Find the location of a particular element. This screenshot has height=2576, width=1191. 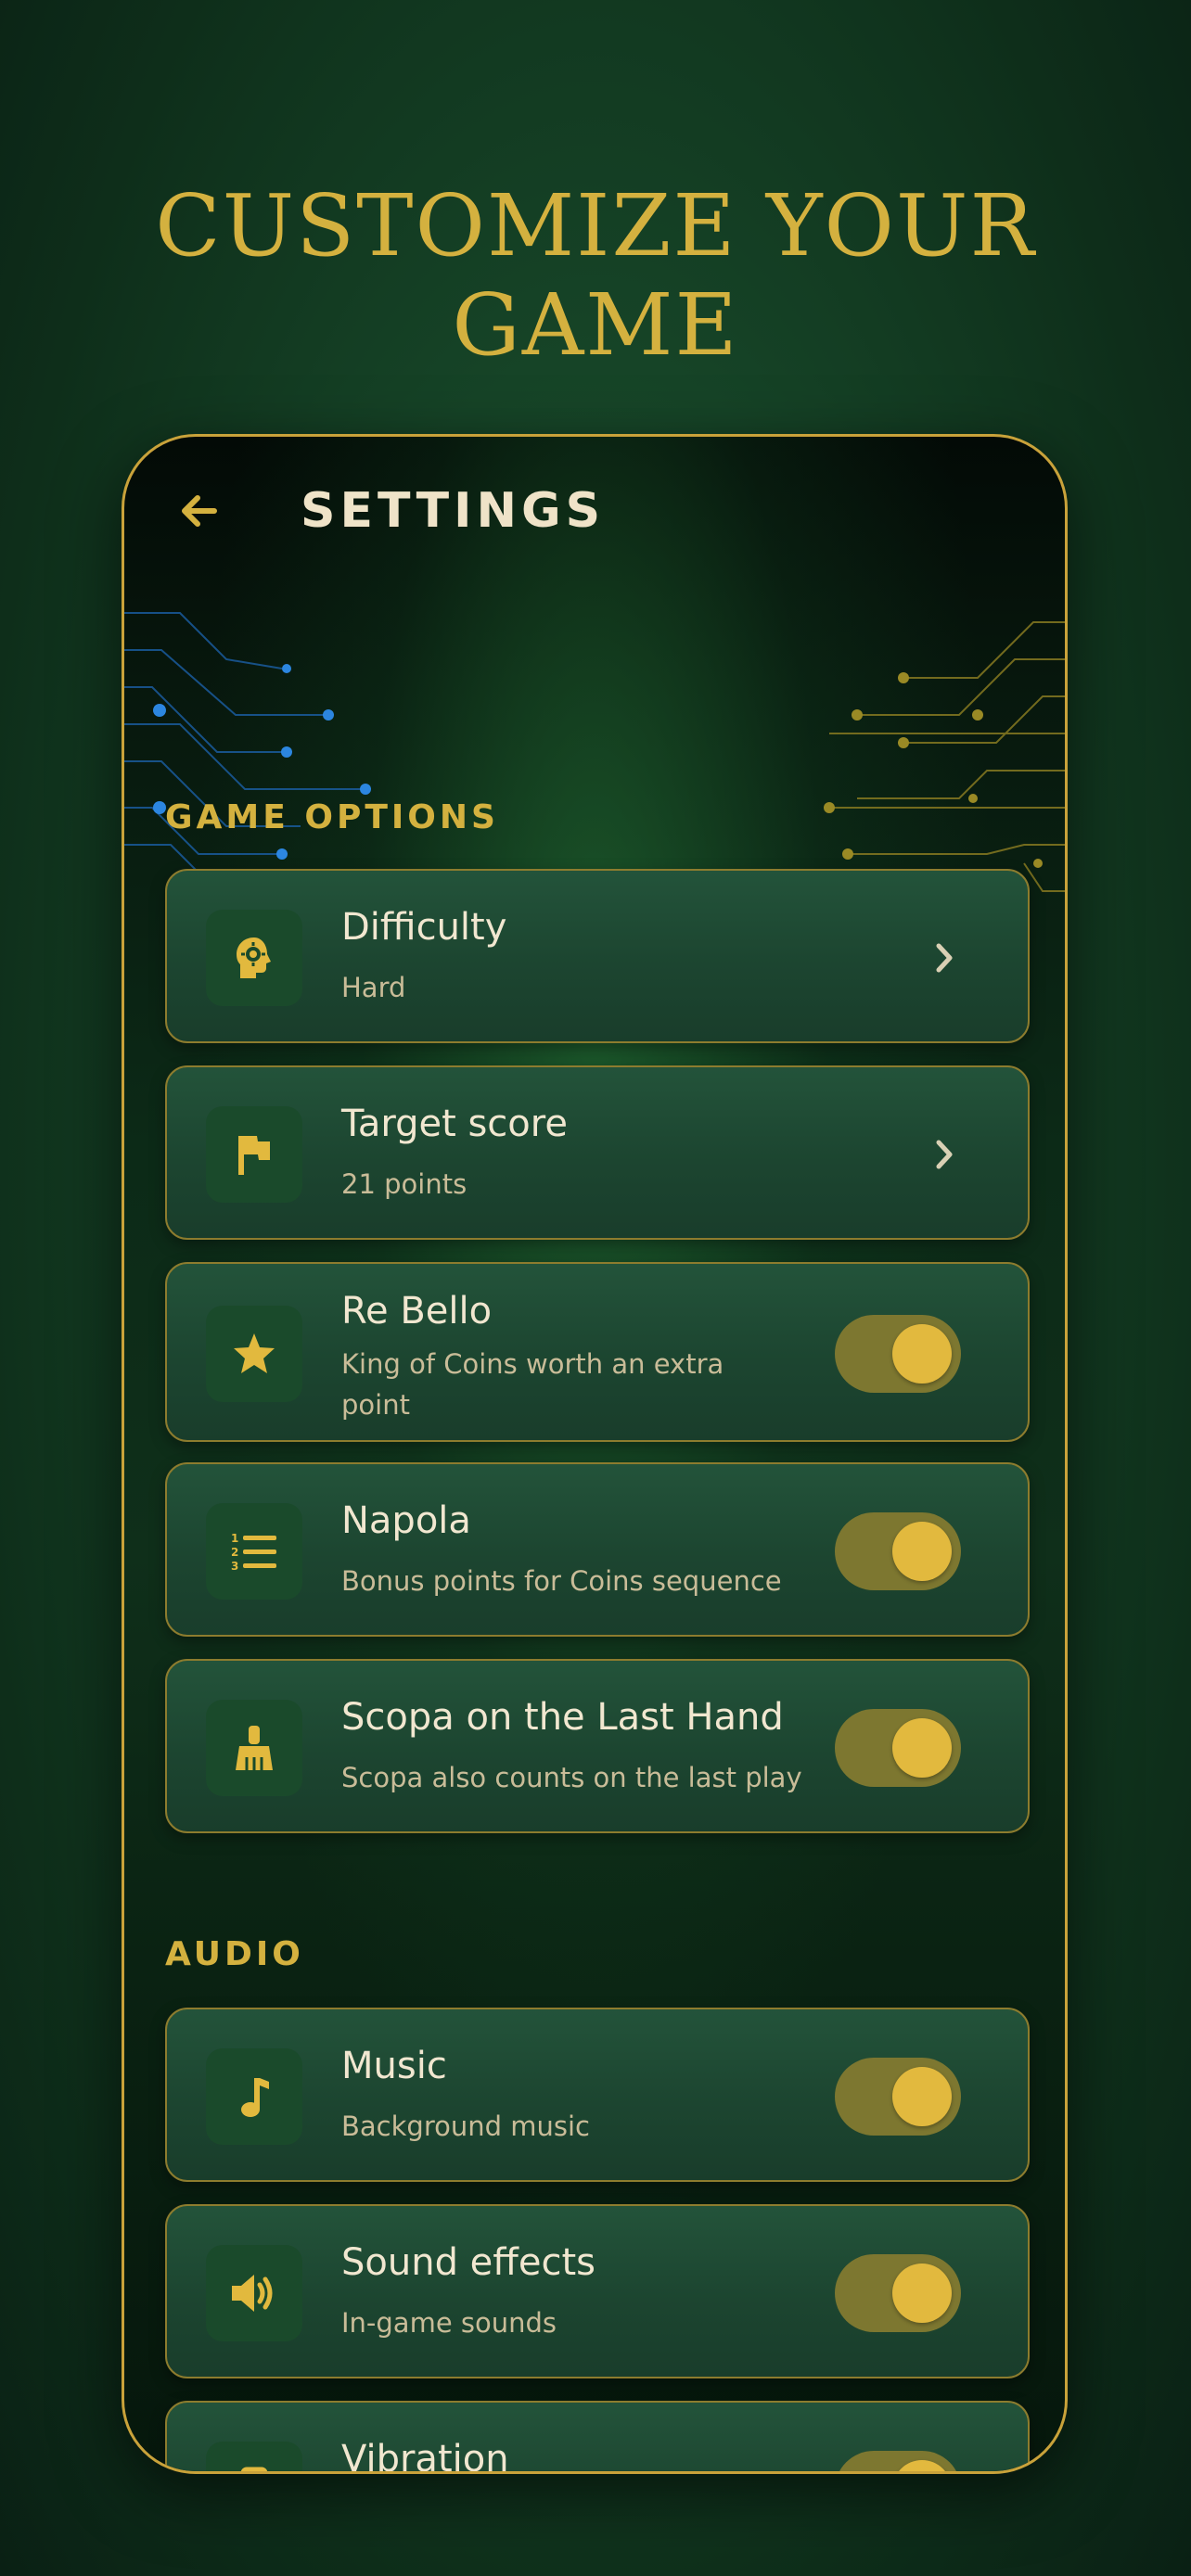

setting-description: In-game sounds is located at coordinates (449, 2323).